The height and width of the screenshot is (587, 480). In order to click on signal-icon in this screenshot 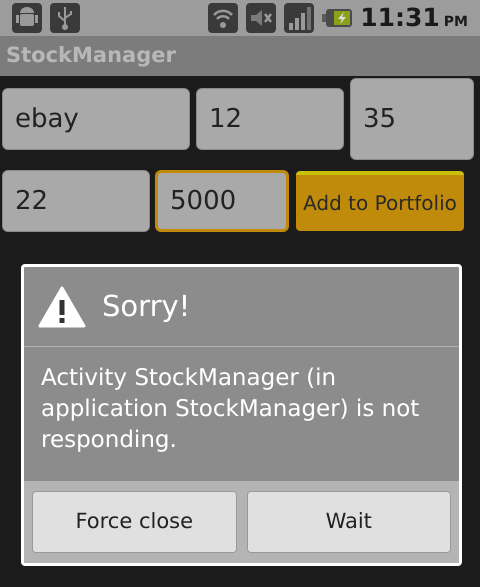, I will do `click(299, 18)`.